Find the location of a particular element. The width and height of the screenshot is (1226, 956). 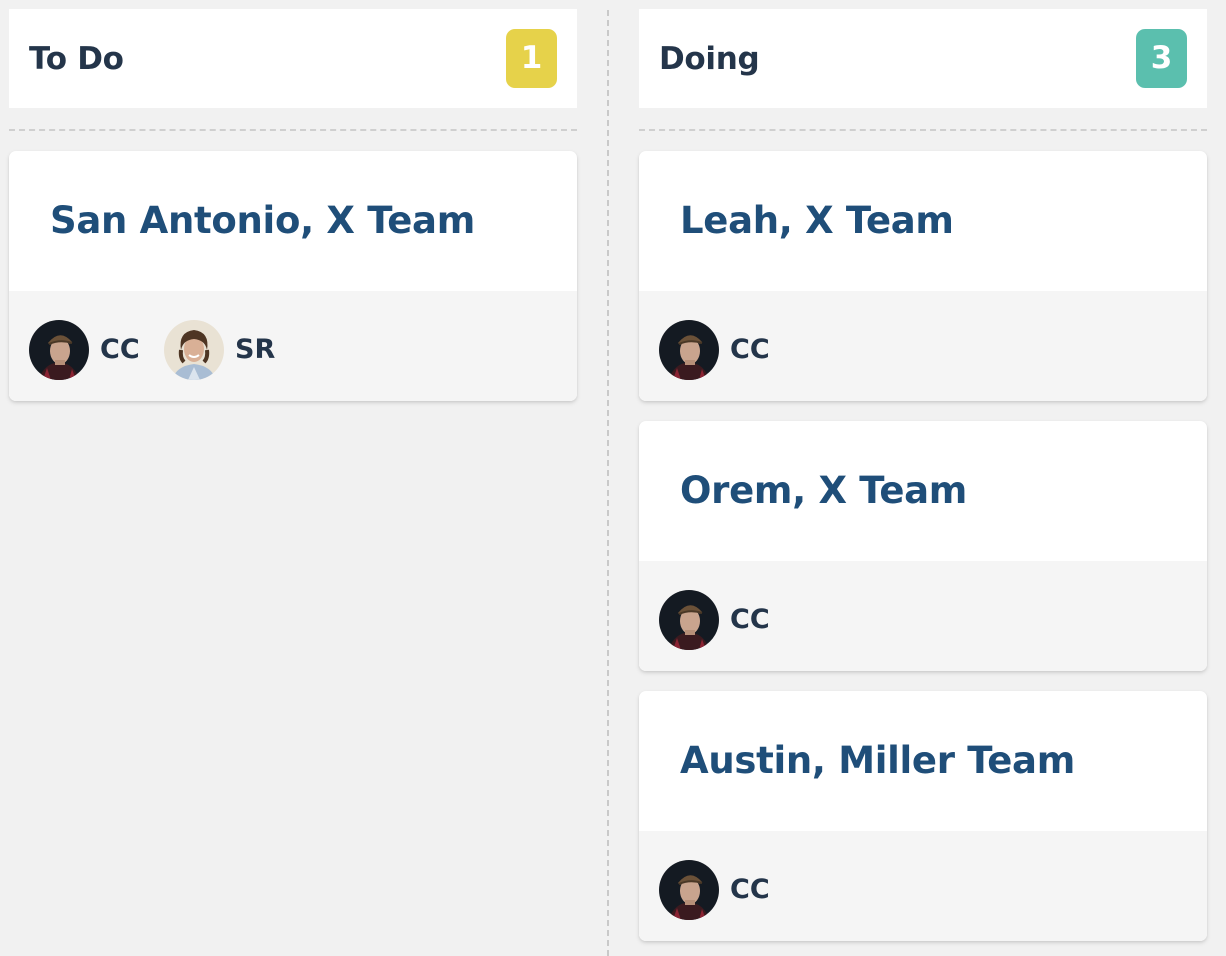

assignee: SR is located at coordinates (219, 350).